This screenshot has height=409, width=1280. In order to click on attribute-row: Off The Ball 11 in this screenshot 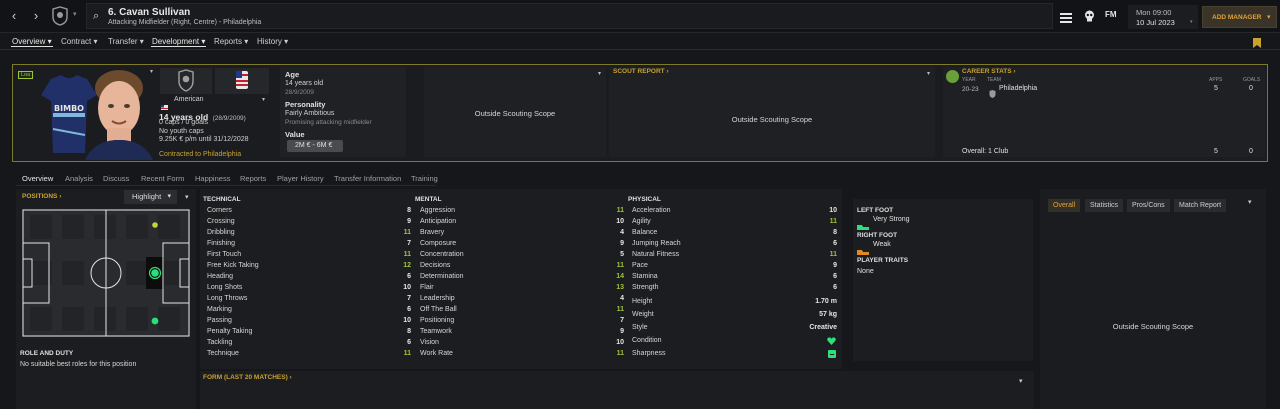, I will do `click(522, 309)`.